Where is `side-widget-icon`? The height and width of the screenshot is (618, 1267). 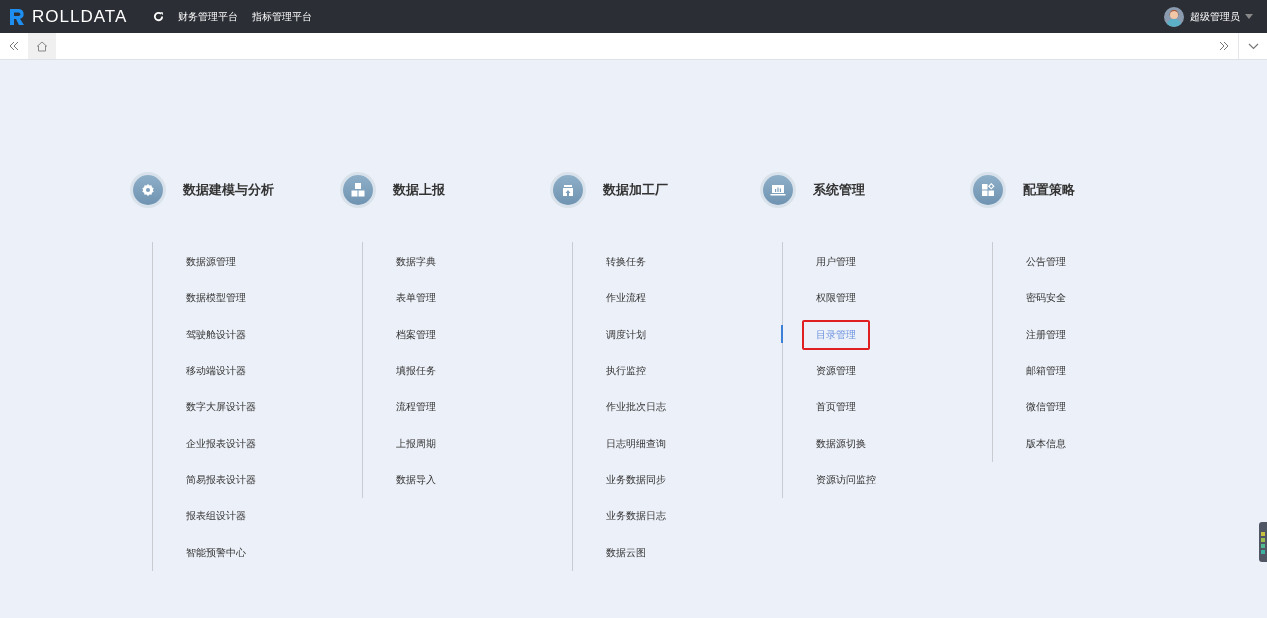
side-widget-icon is located at coordinates (1263, 542).